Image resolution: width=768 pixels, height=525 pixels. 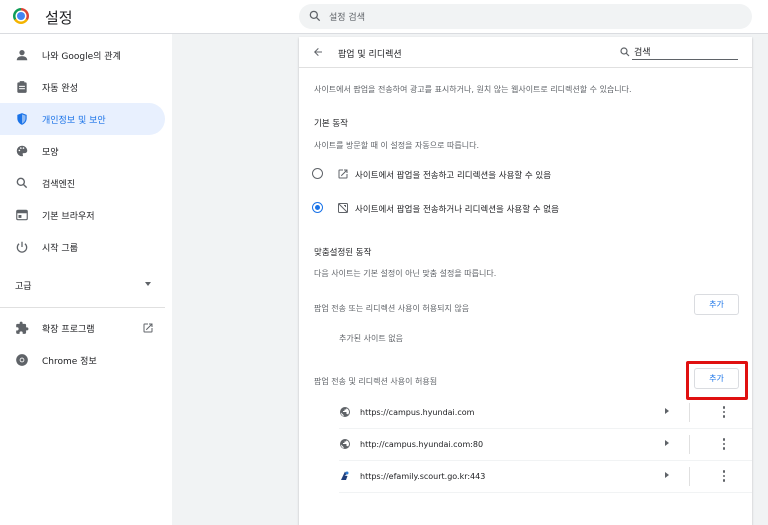 I want to click on allowed-site-row: https://efamily.scourt.go.kr:443, so click(x=525, y=476).